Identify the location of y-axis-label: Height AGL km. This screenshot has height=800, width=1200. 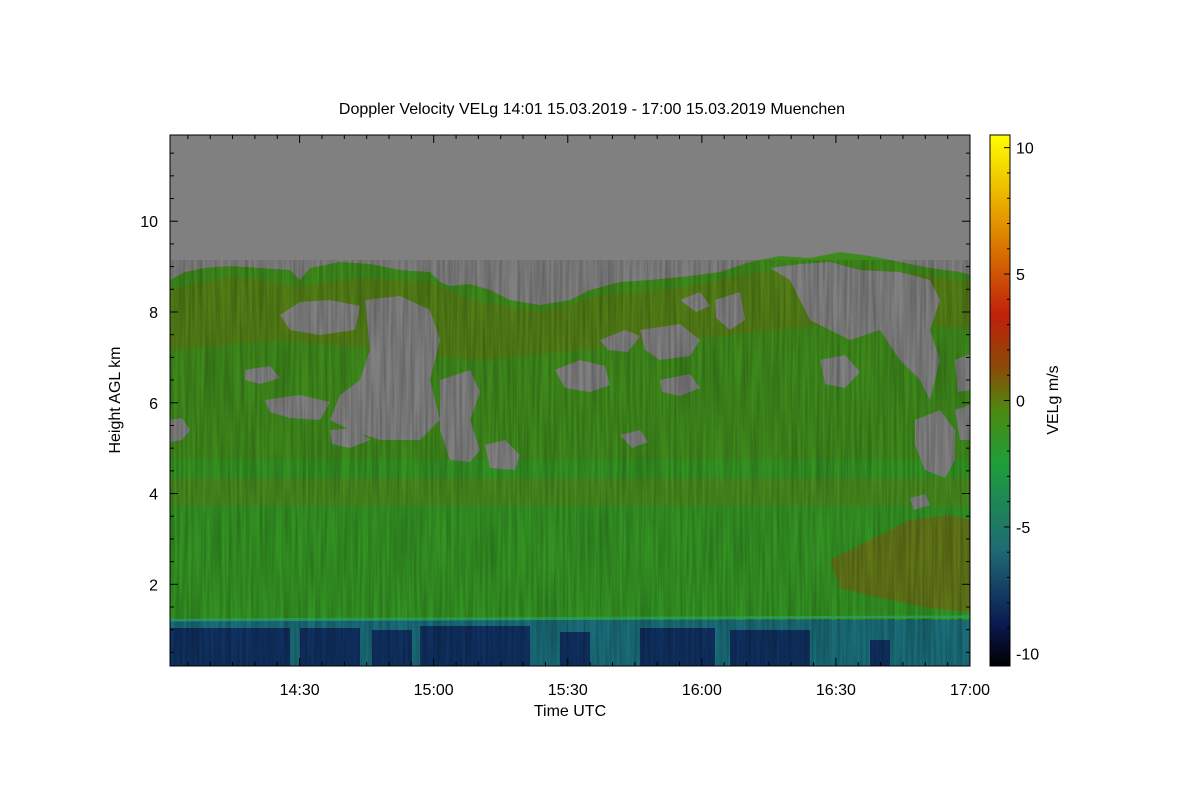
(115, 399).